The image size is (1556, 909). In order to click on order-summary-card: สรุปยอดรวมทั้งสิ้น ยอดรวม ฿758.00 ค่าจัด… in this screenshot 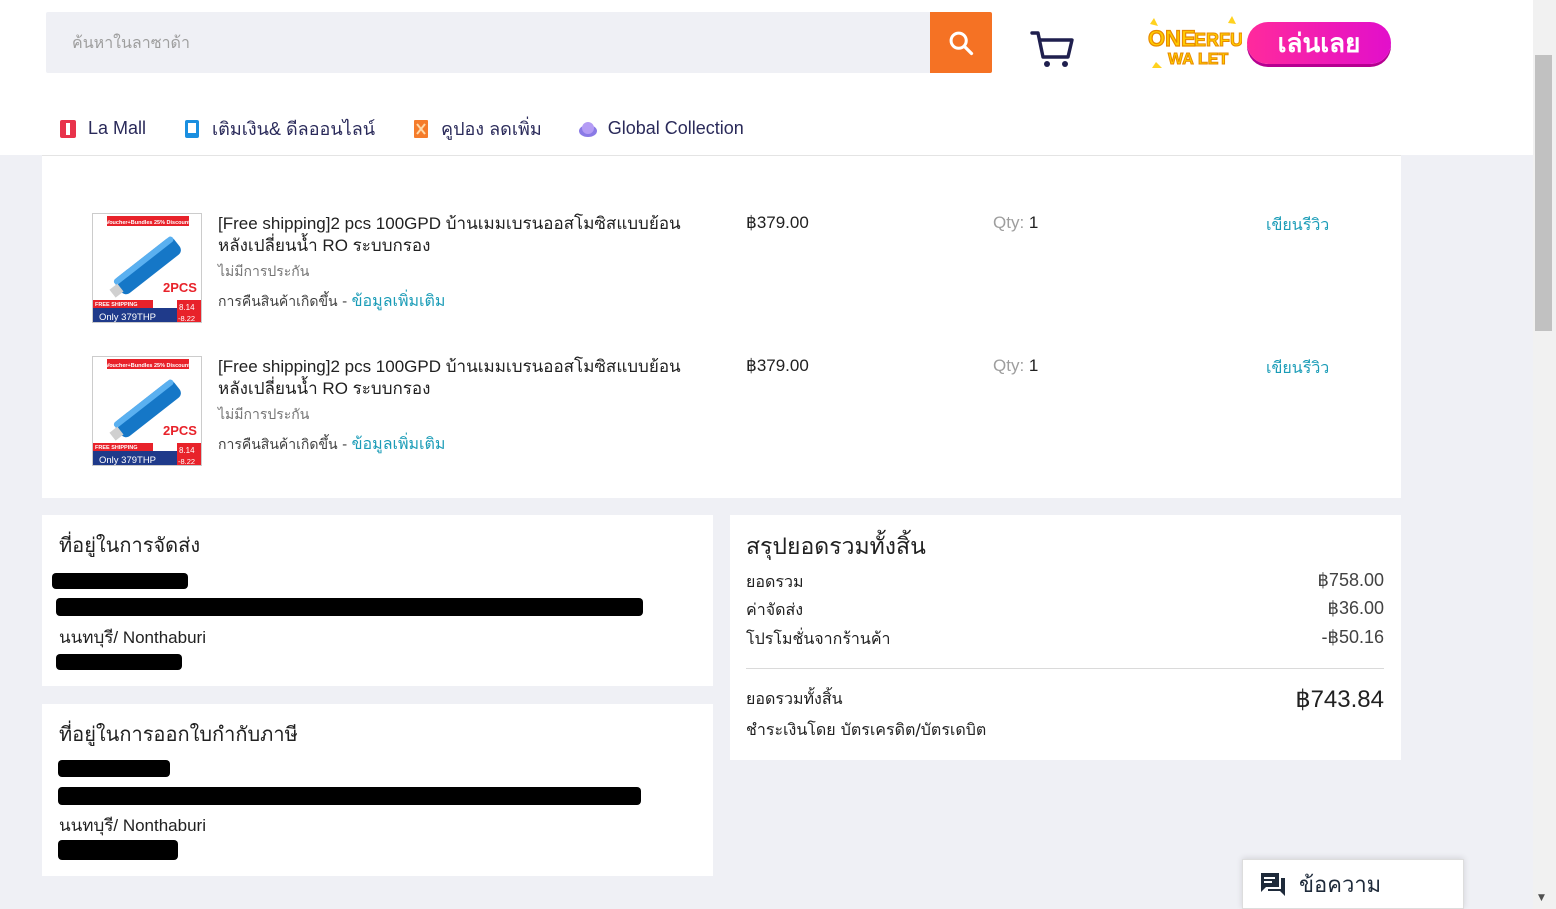, I will do `click(1065, 637)`.